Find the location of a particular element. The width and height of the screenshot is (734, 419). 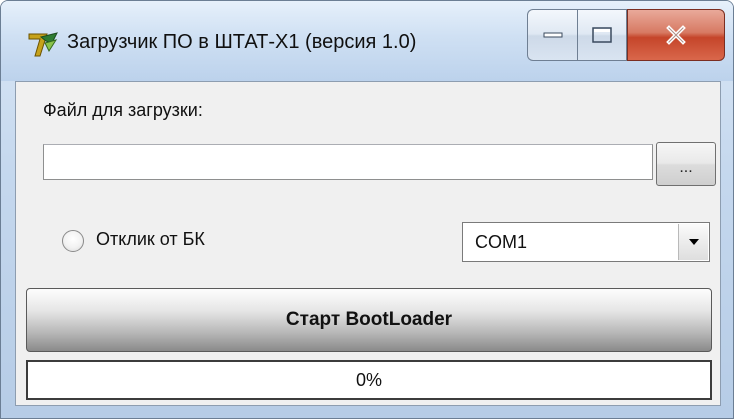

progress-bar: 0% is located at coordinates (369, 380).